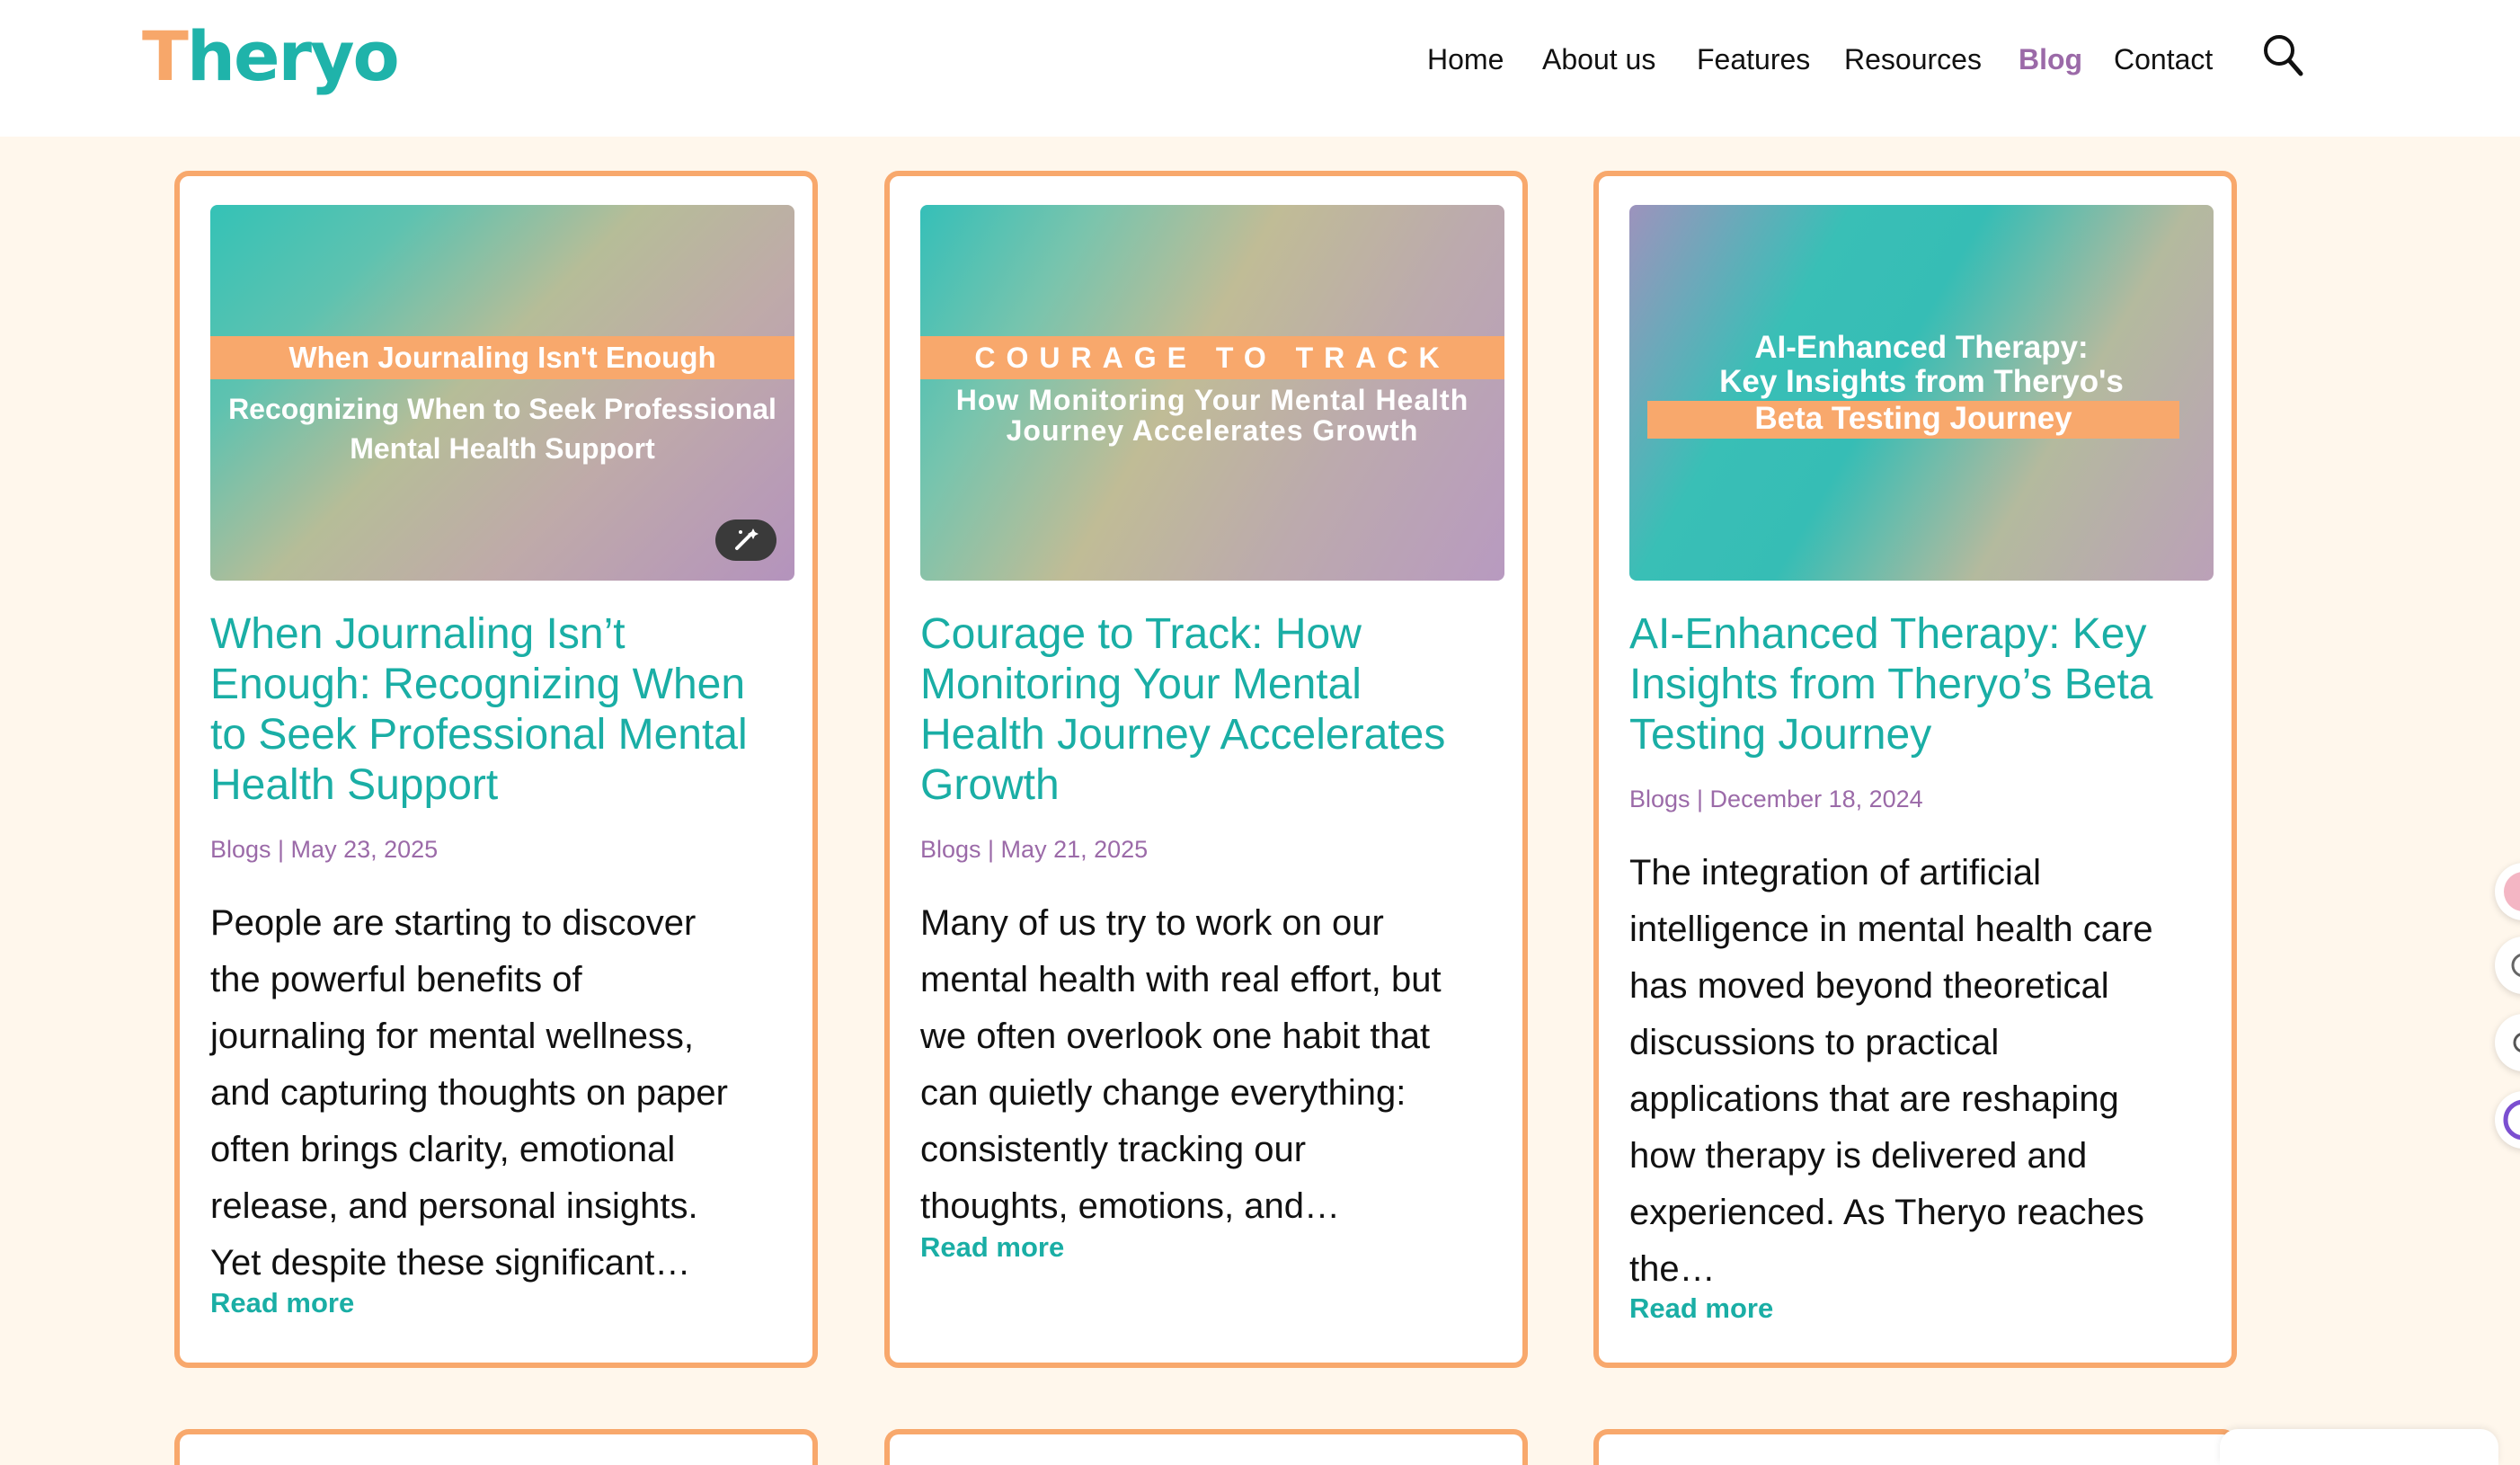 The height and width of the screenshot is (1465, 2520). Describe the element at coordinates (1891, 929) in the screenshot. I see `excerpt-line: intelligence in mental health care` at that location.